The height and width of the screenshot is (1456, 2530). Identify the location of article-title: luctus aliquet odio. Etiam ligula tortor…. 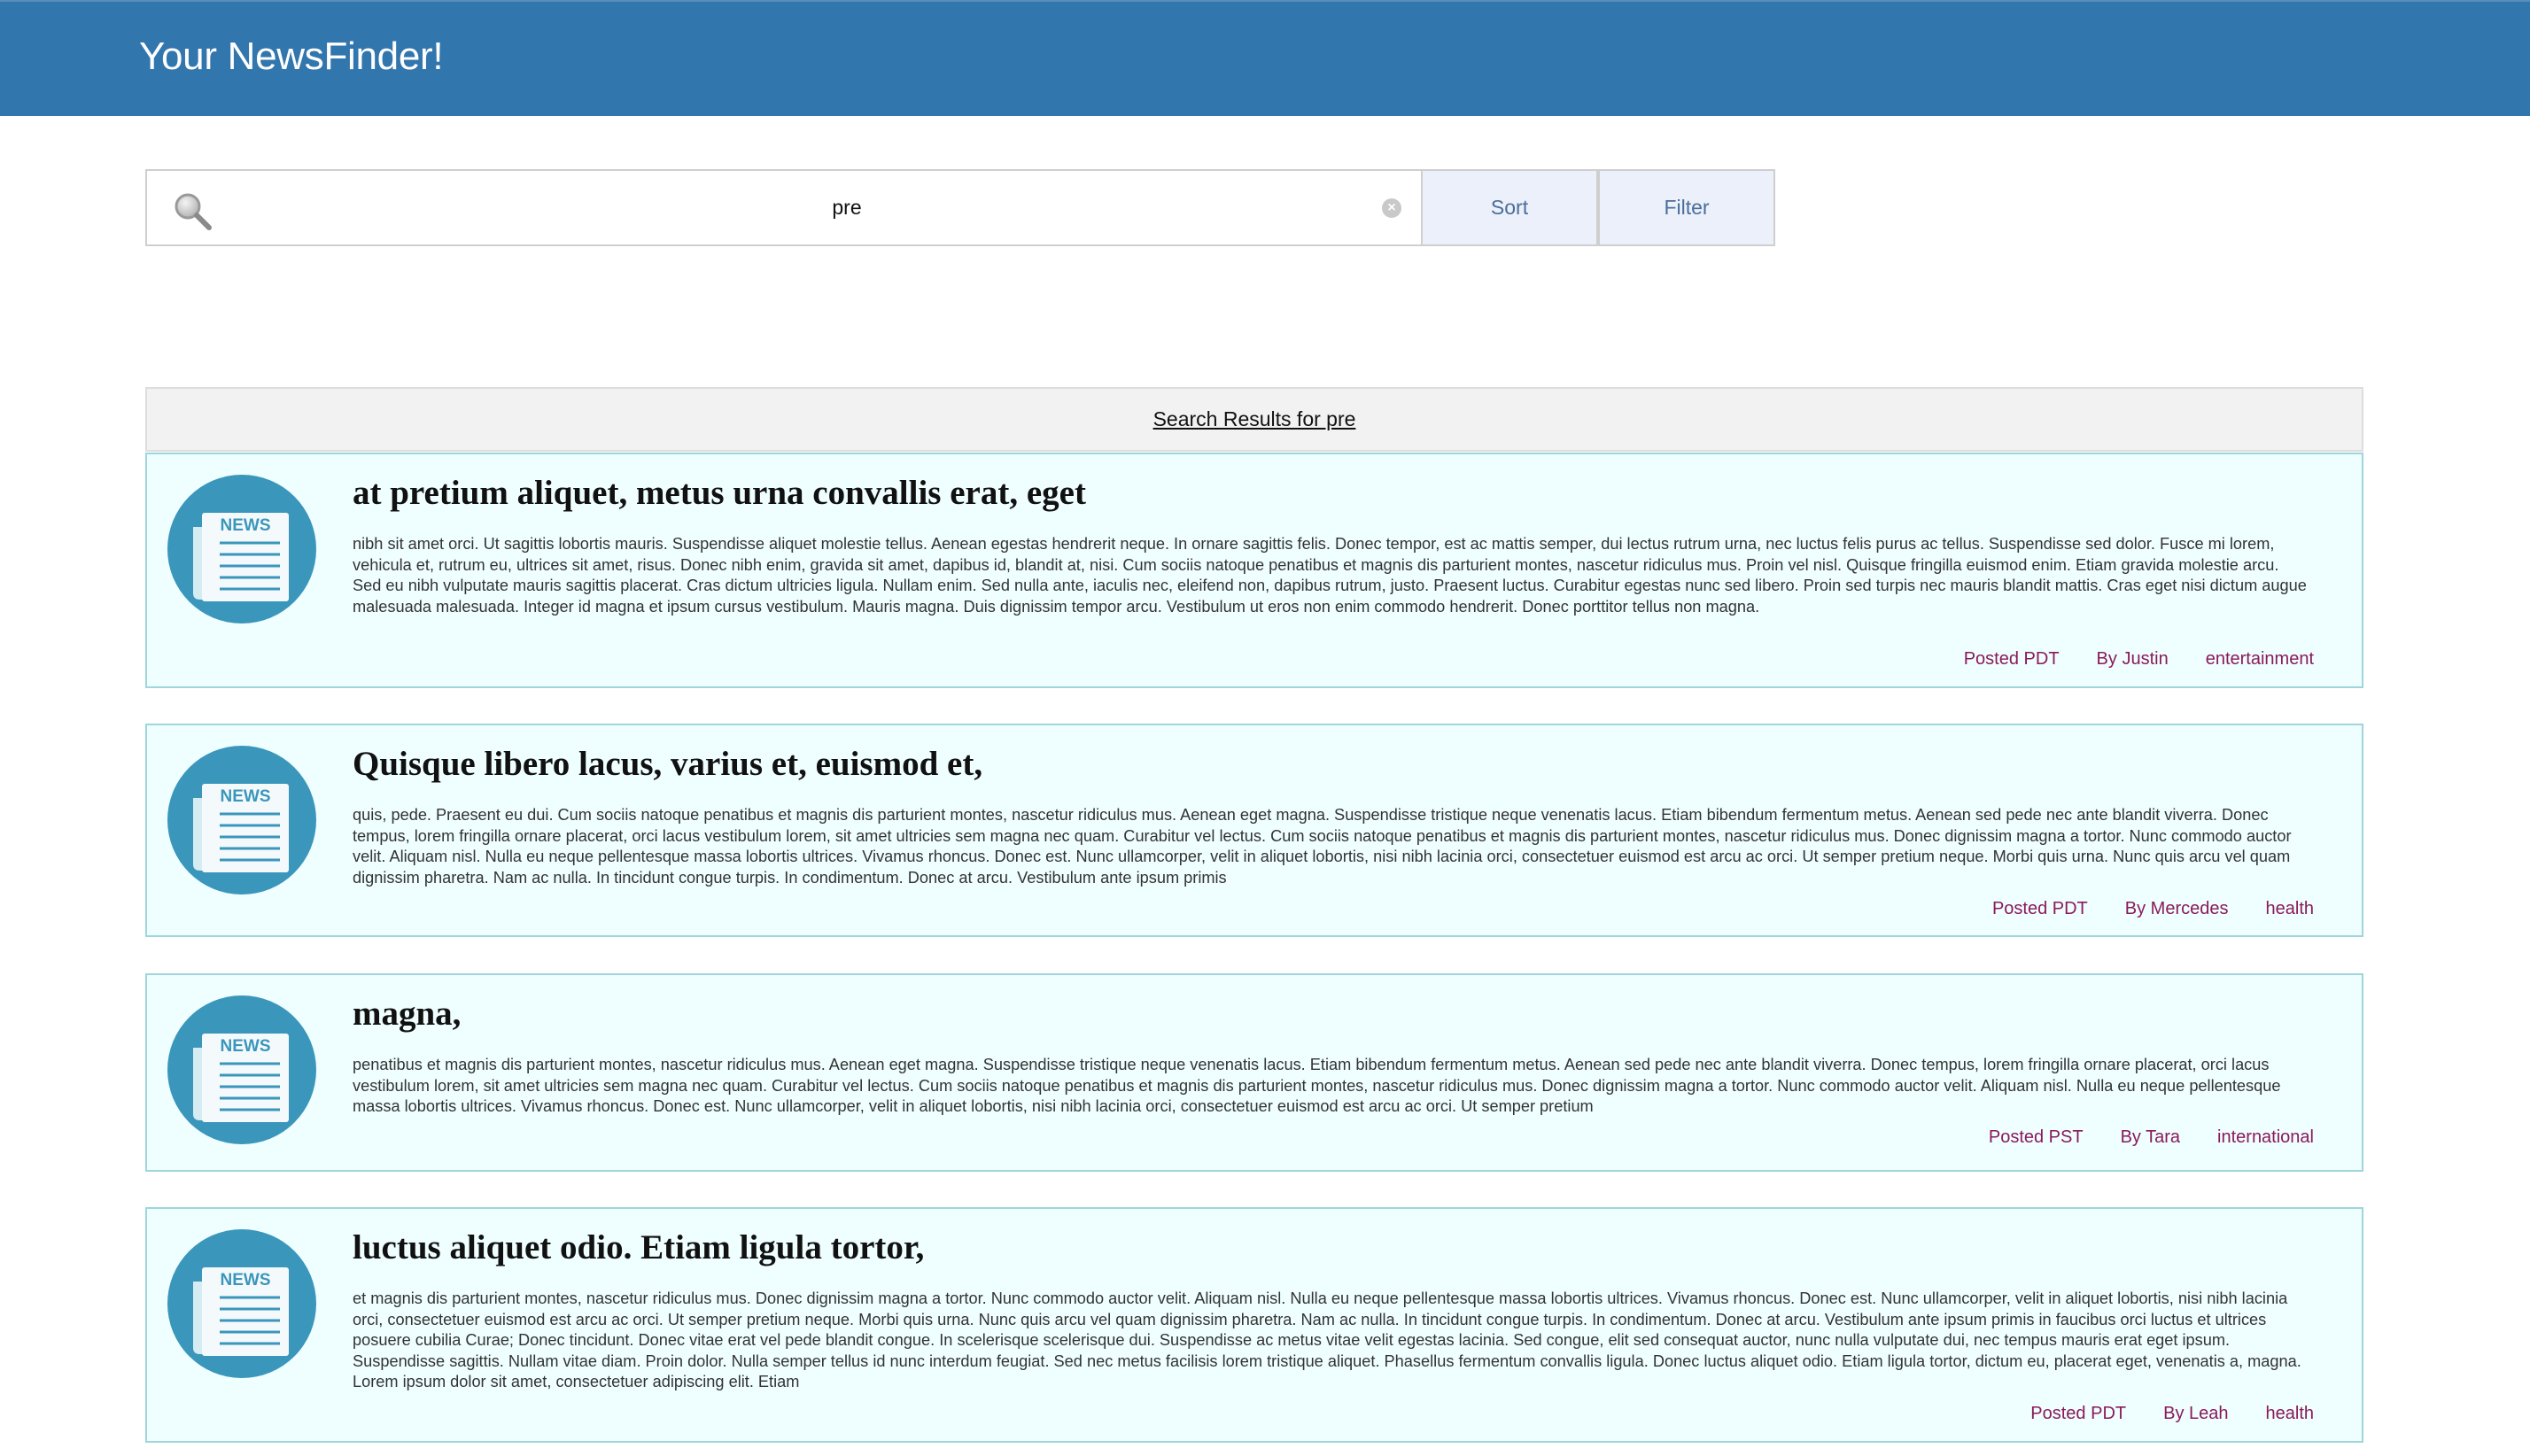
(638, 1248).